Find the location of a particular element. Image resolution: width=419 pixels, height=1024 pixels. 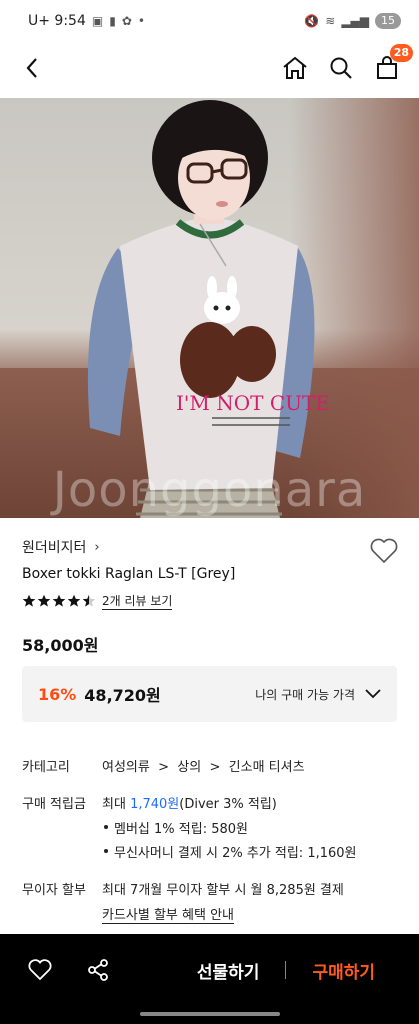

search-icon is located at coordinates (341, 68).